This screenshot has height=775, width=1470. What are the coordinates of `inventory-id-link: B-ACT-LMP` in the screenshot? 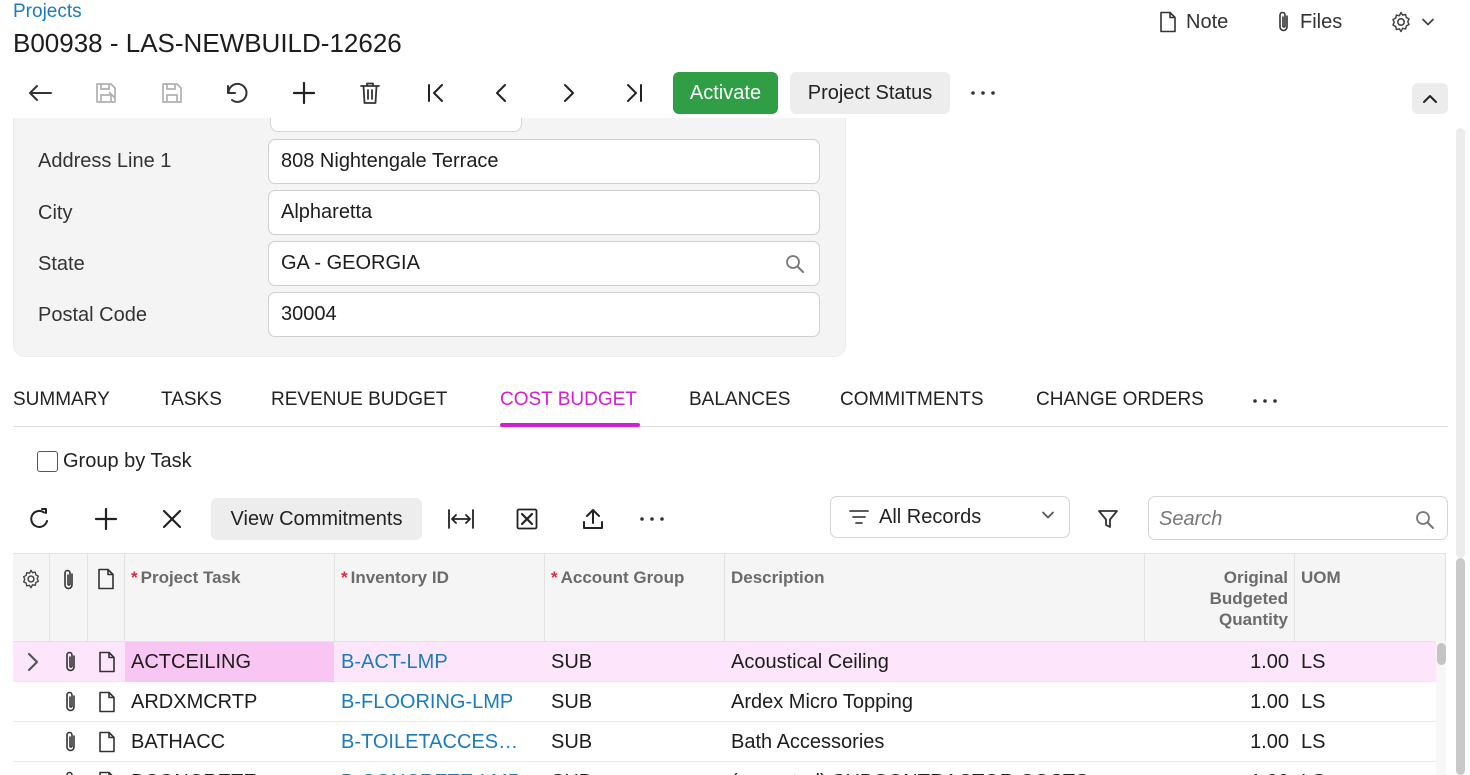 It's located at (440, 662).